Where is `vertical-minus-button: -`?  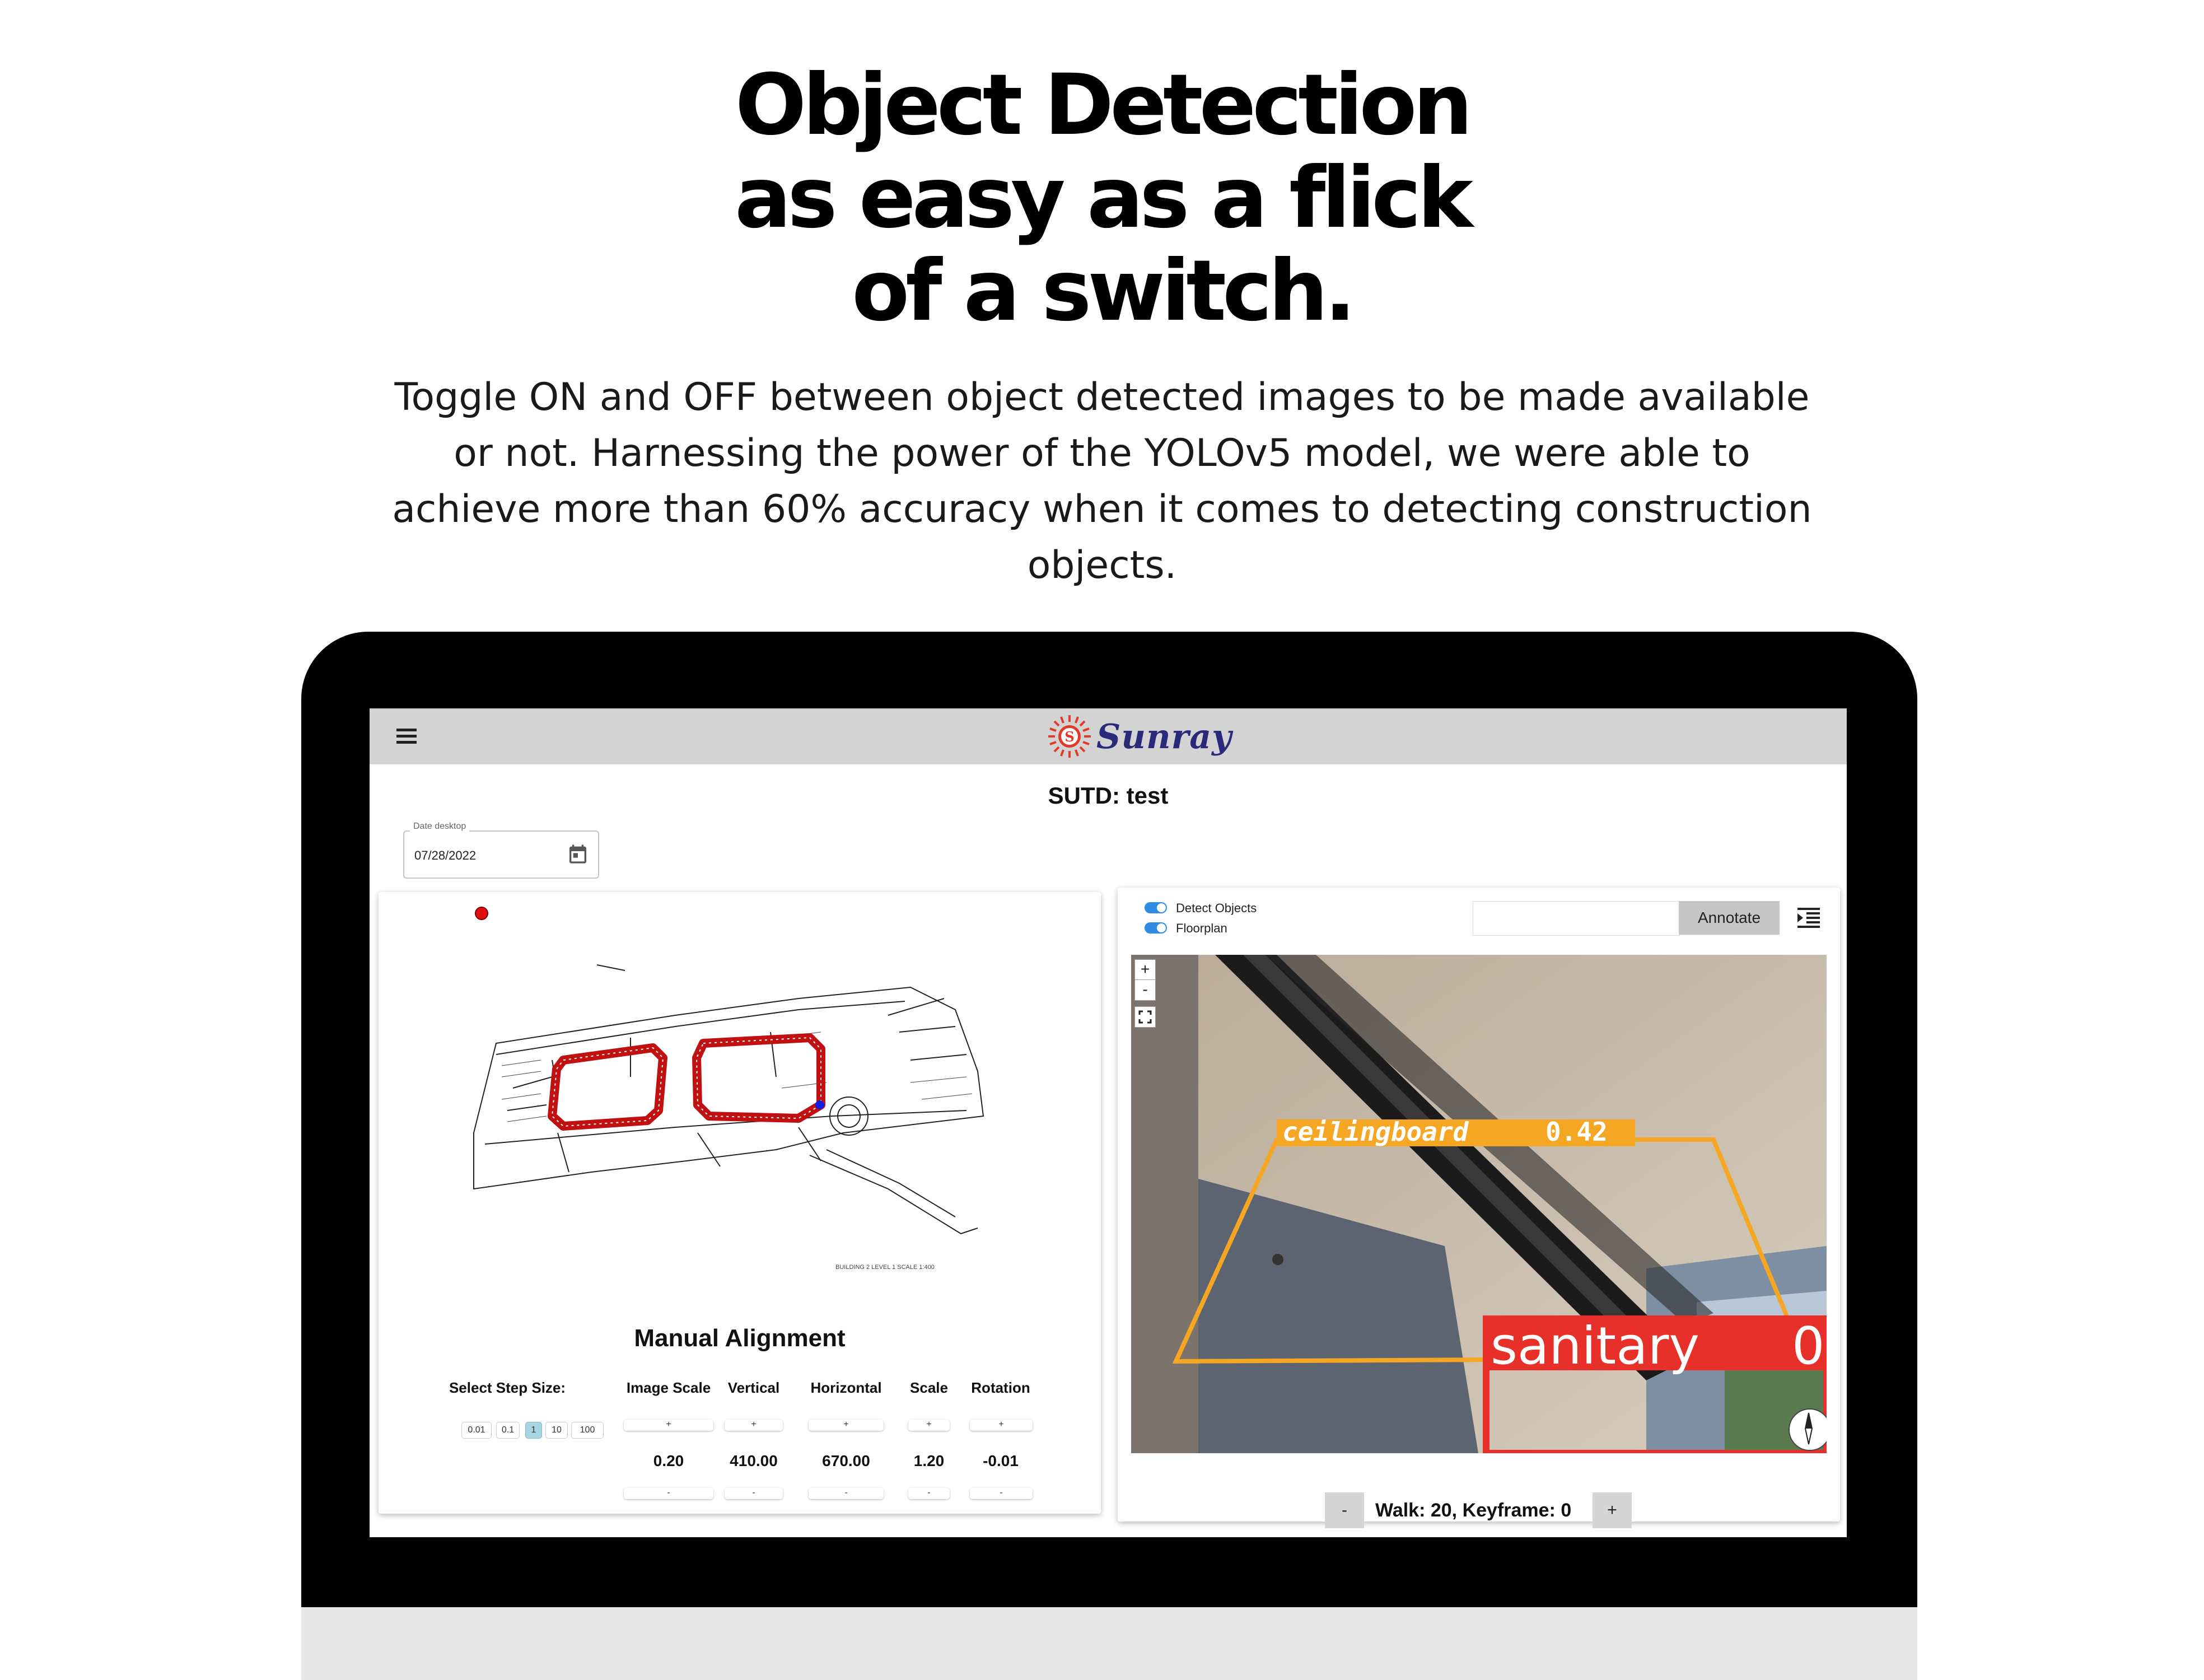 vertical-minus-button: - is located at coordinates (754, 1494).